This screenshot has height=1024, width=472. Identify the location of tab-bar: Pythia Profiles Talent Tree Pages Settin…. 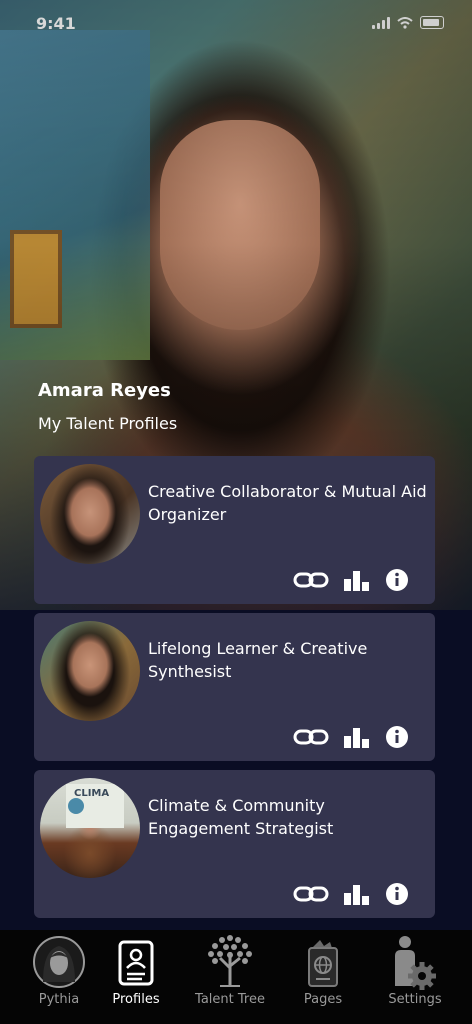
(236, 977).